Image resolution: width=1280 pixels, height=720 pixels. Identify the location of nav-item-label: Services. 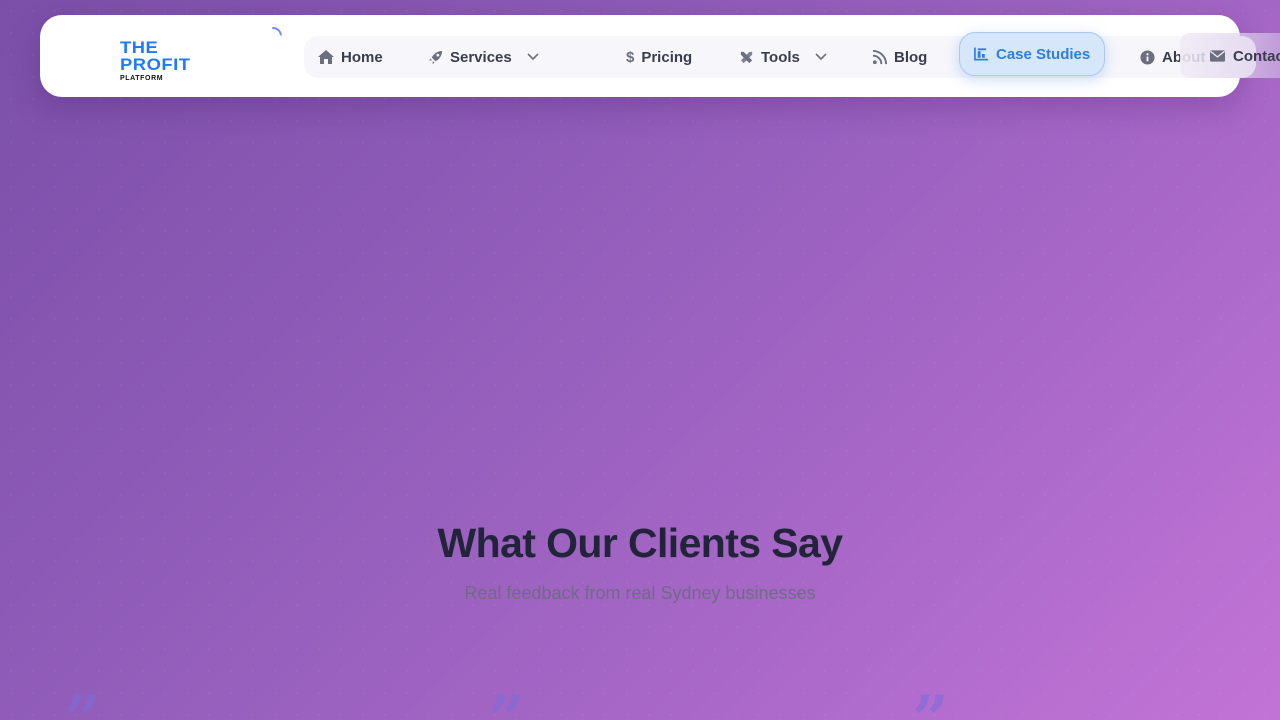
(481, 57).